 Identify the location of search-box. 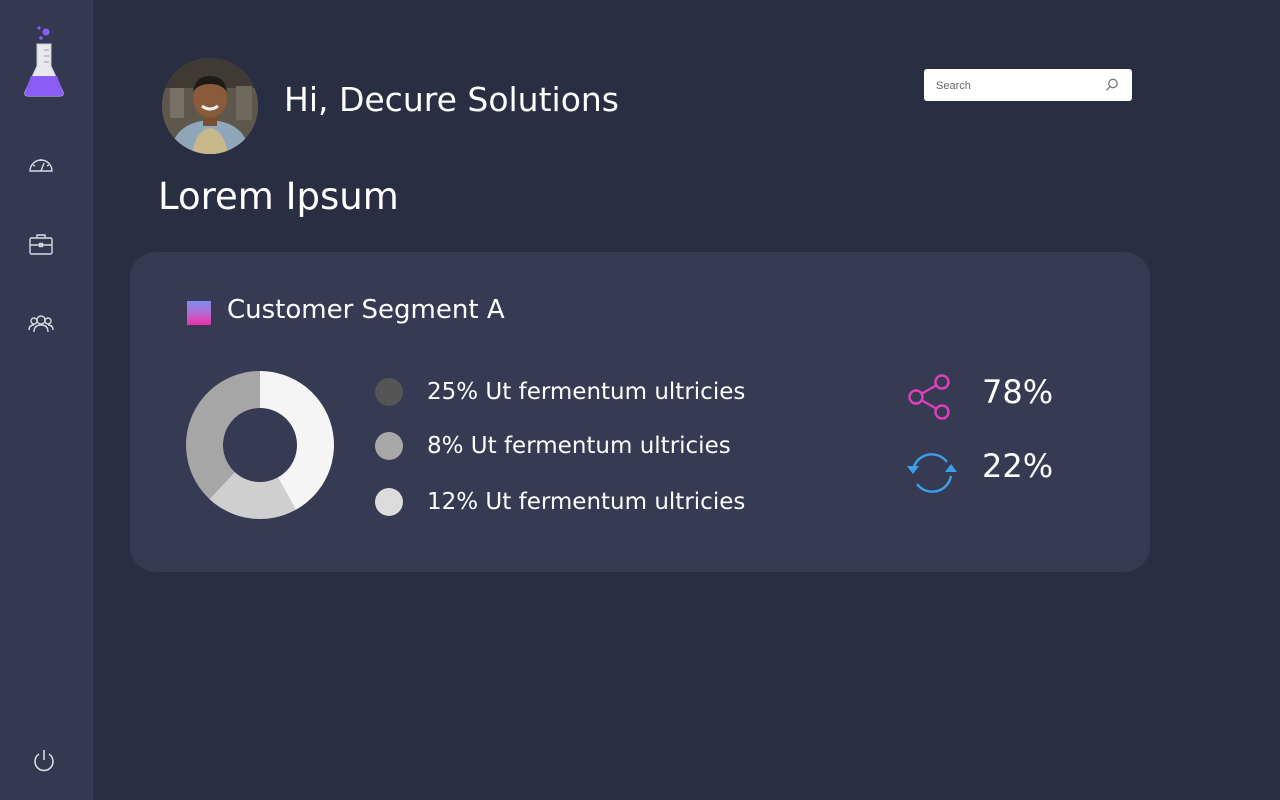
(1028, 86).